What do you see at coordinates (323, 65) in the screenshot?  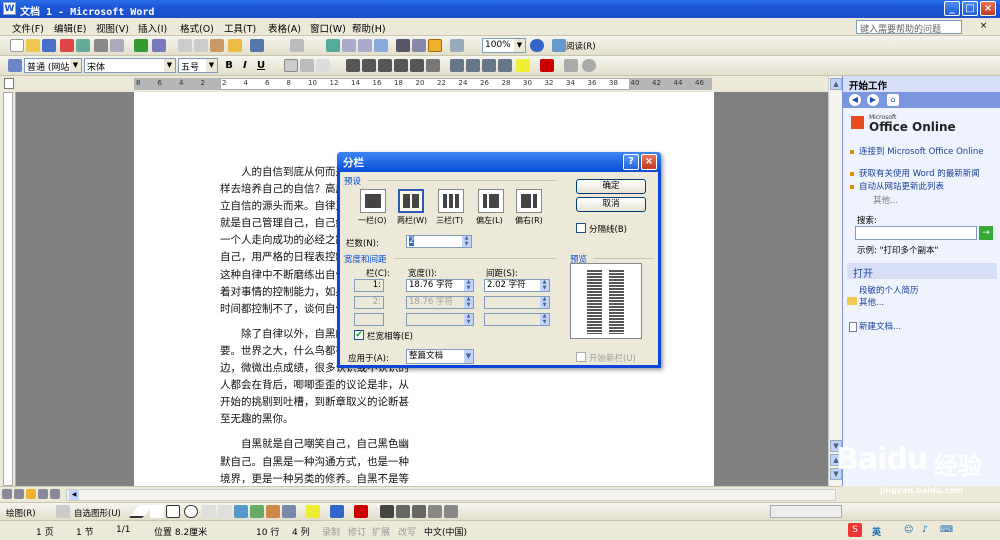 I see `char-scale-icon` at bounding box center [323, 65].